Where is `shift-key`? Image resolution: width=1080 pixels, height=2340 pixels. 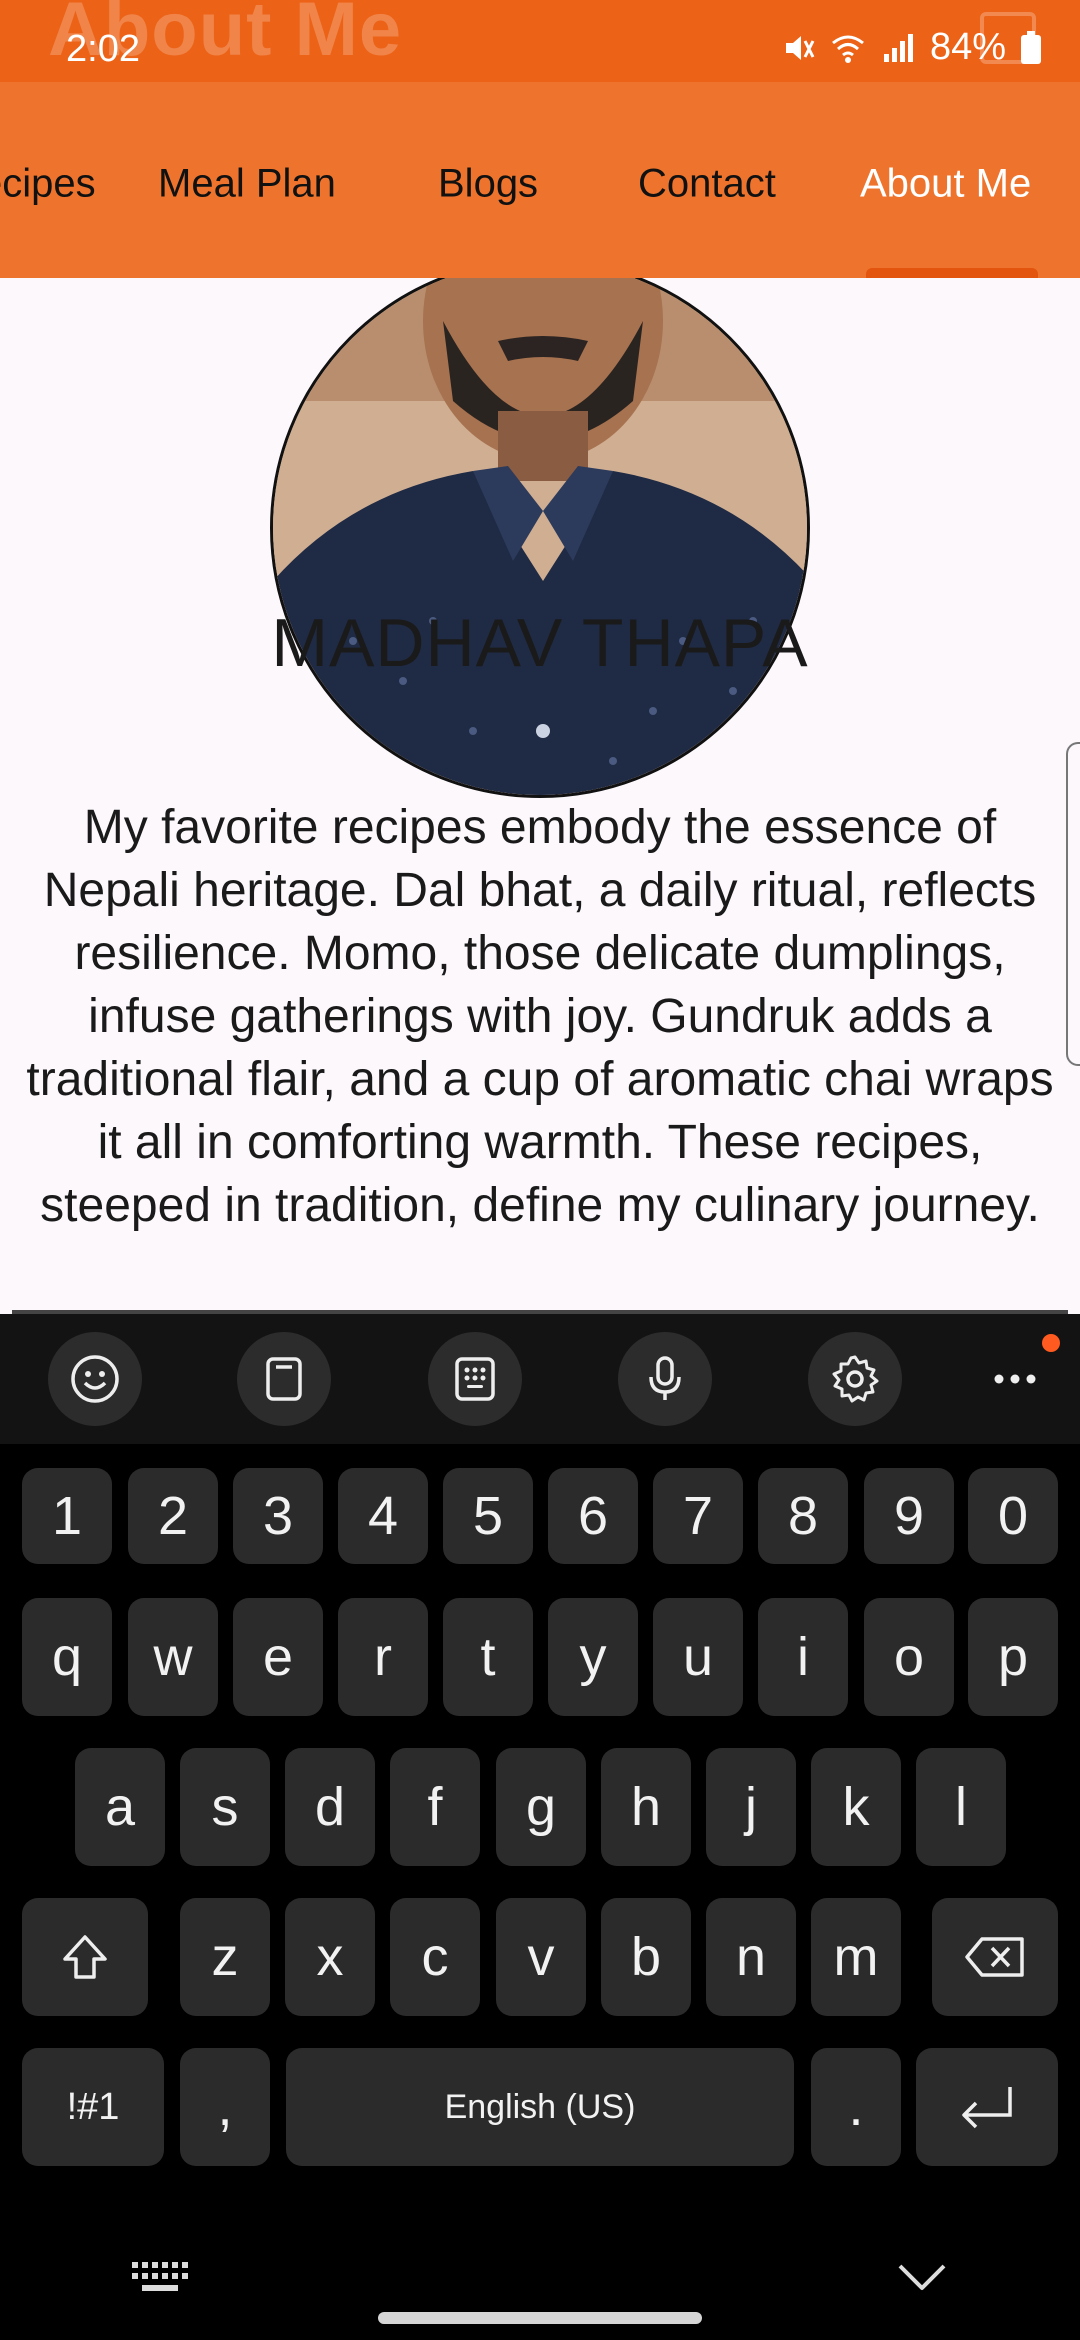
shift-key is located at coordinates (85, 1957).